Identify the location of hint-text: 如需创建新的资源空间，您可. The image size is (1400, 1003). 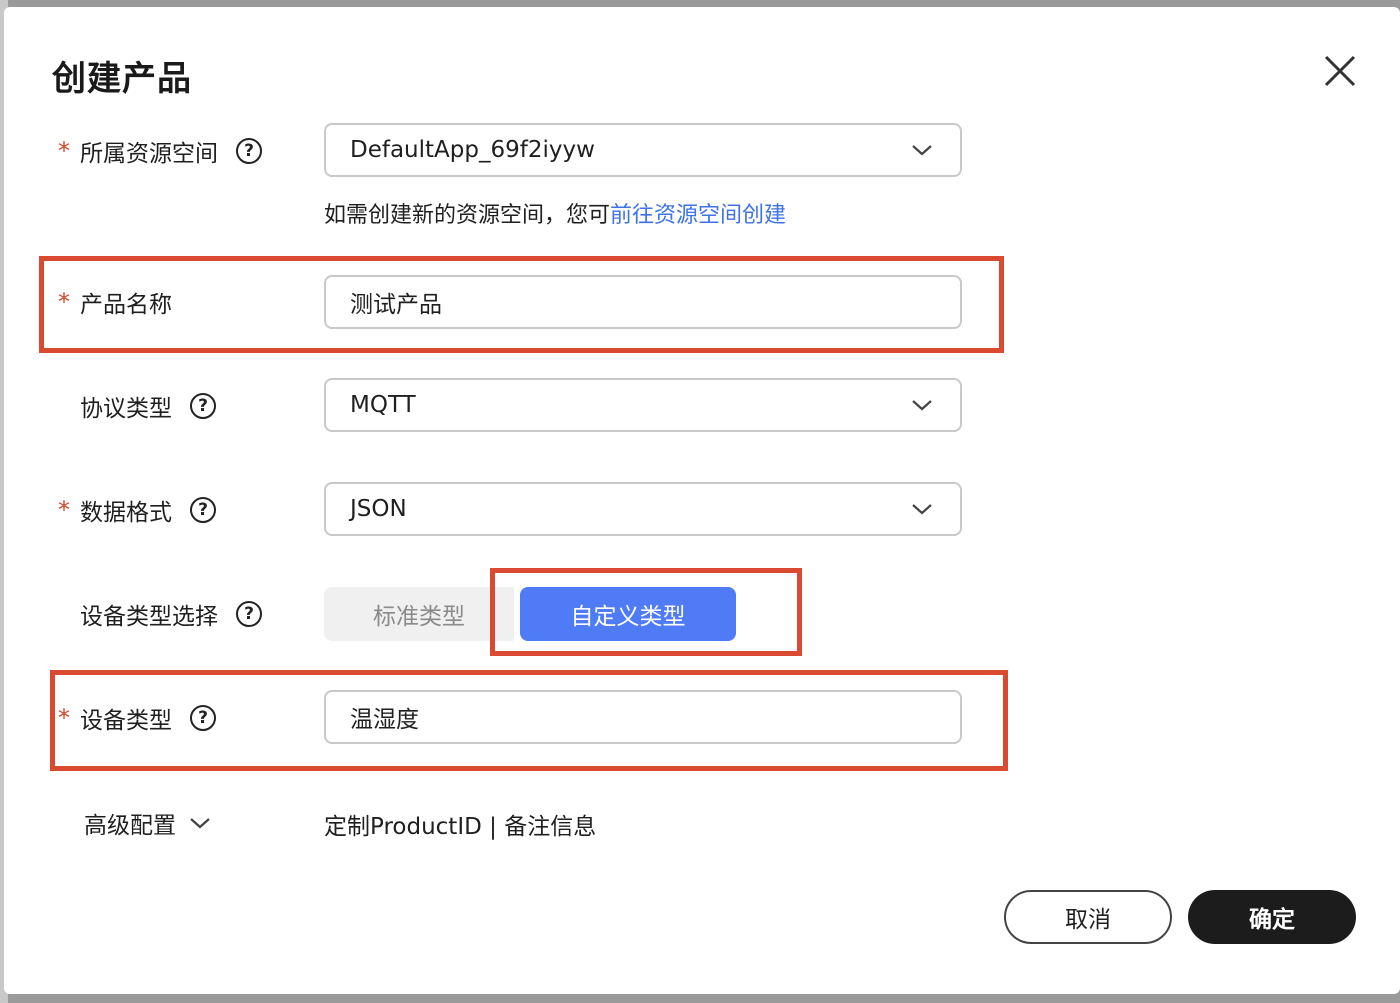
(467, 215).